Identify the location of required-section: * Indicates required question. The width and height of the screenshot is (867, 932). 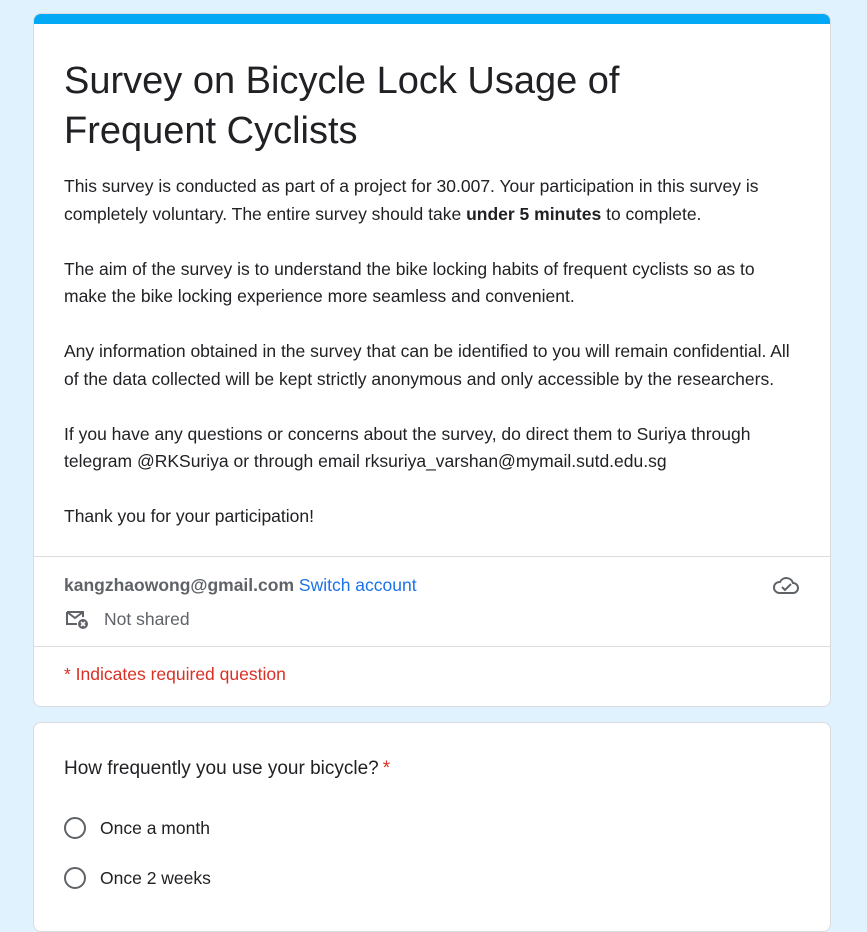
(432, 676).